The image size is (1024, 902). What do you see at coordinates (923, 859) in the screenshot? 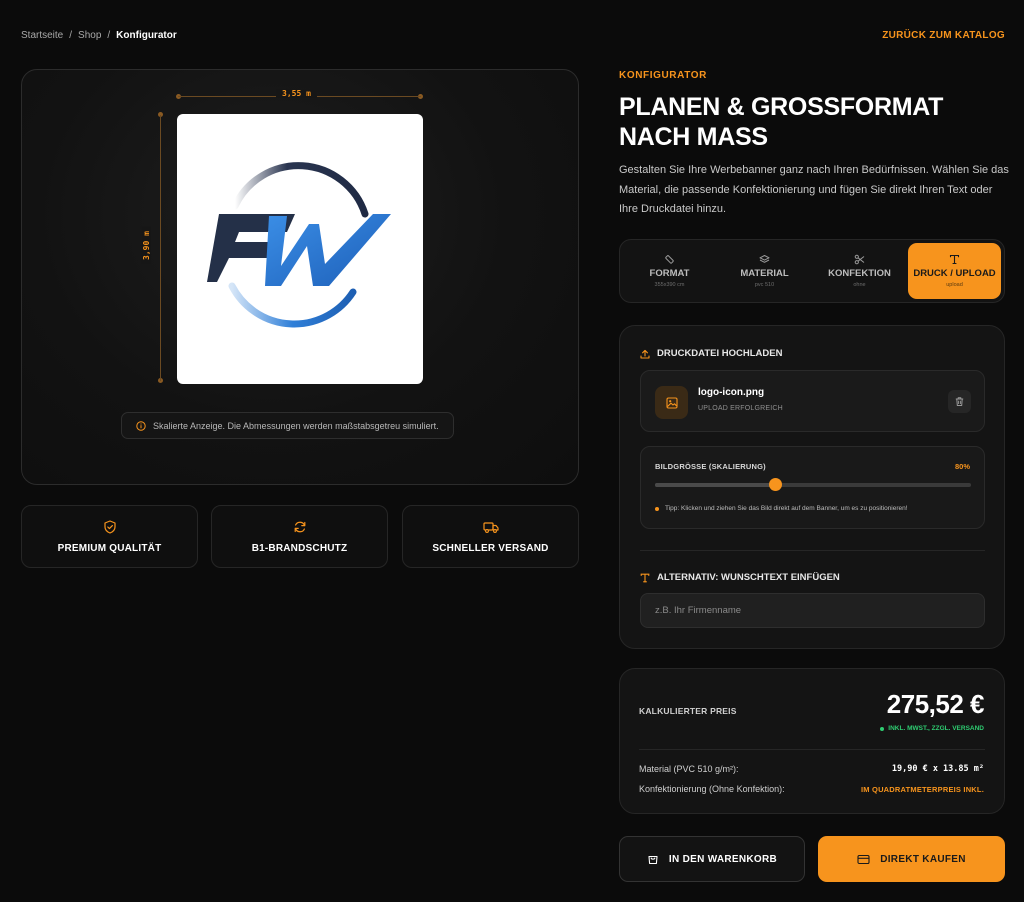
I see `buy-now-label: DIREKT KAUFEN` at bounding box center [923, 859].